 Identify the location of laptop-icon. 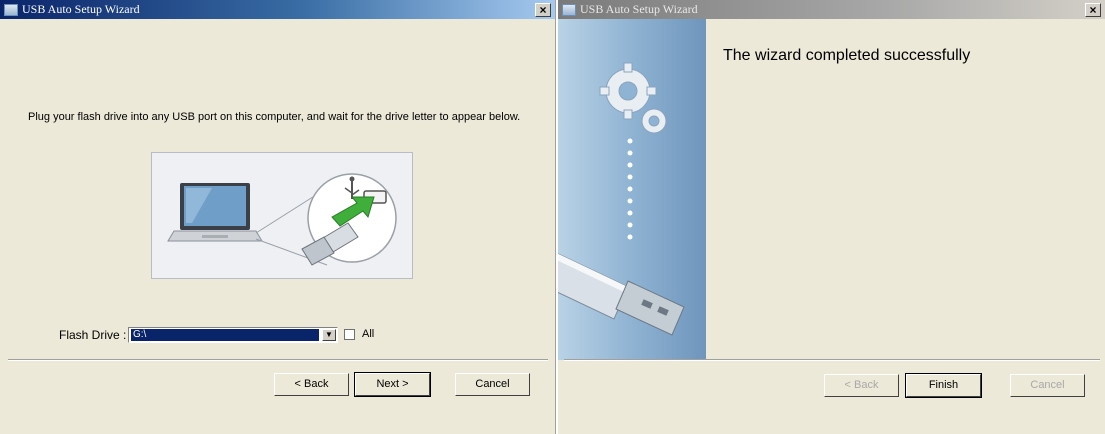
(215, 212).